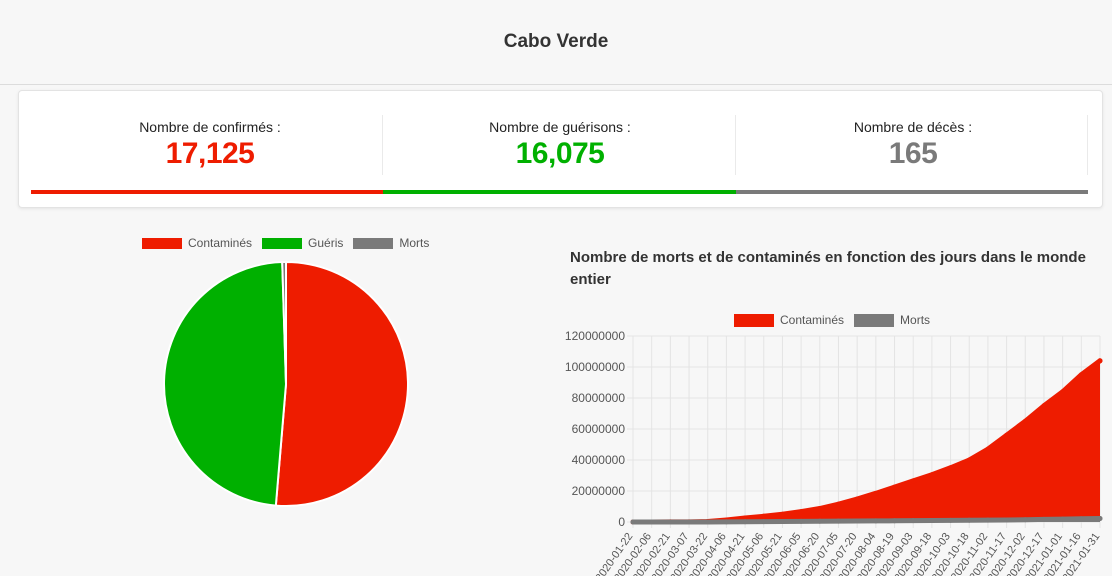 The height and width of the screenshot is (576, 1112). I want to click on y-tick-label: 100000000, so click(595, 367).